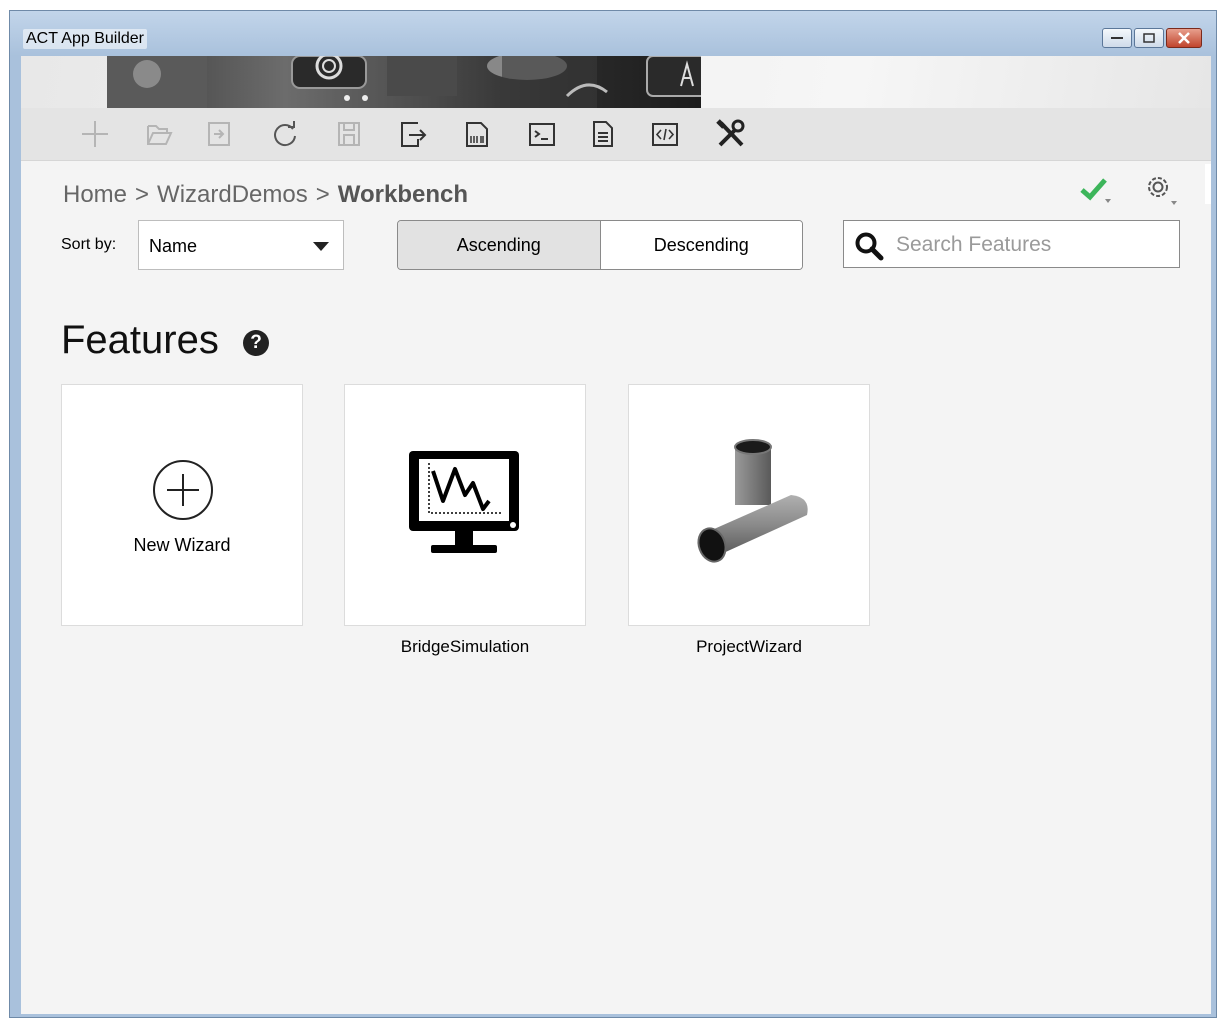 This screenshot has height=1022, width=1226. Describe the element at coordinates (140, 340) in the screenshot. I see `features-heading: Features` at that location.